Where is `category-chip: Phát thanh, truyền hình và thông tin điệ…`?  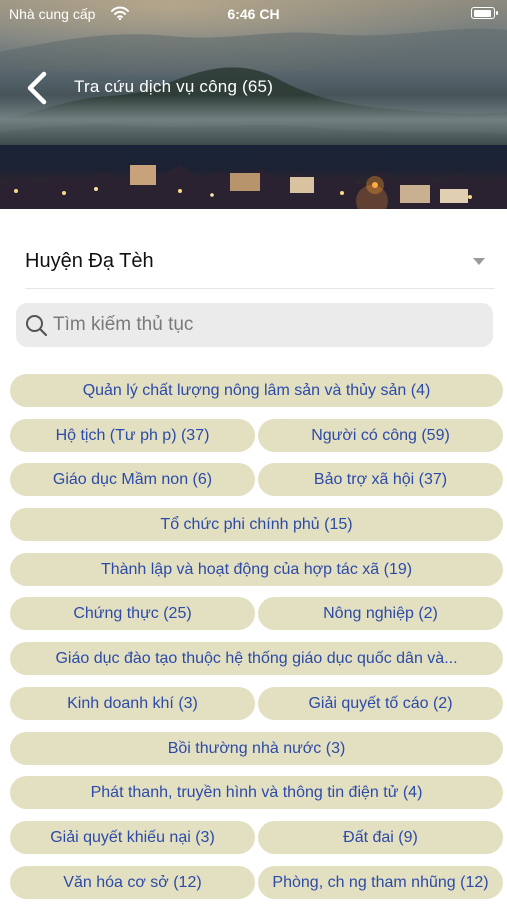 category-chip: Phát thanh, truyền hình và thông tin điệ… is located at coordinates (256, 793).